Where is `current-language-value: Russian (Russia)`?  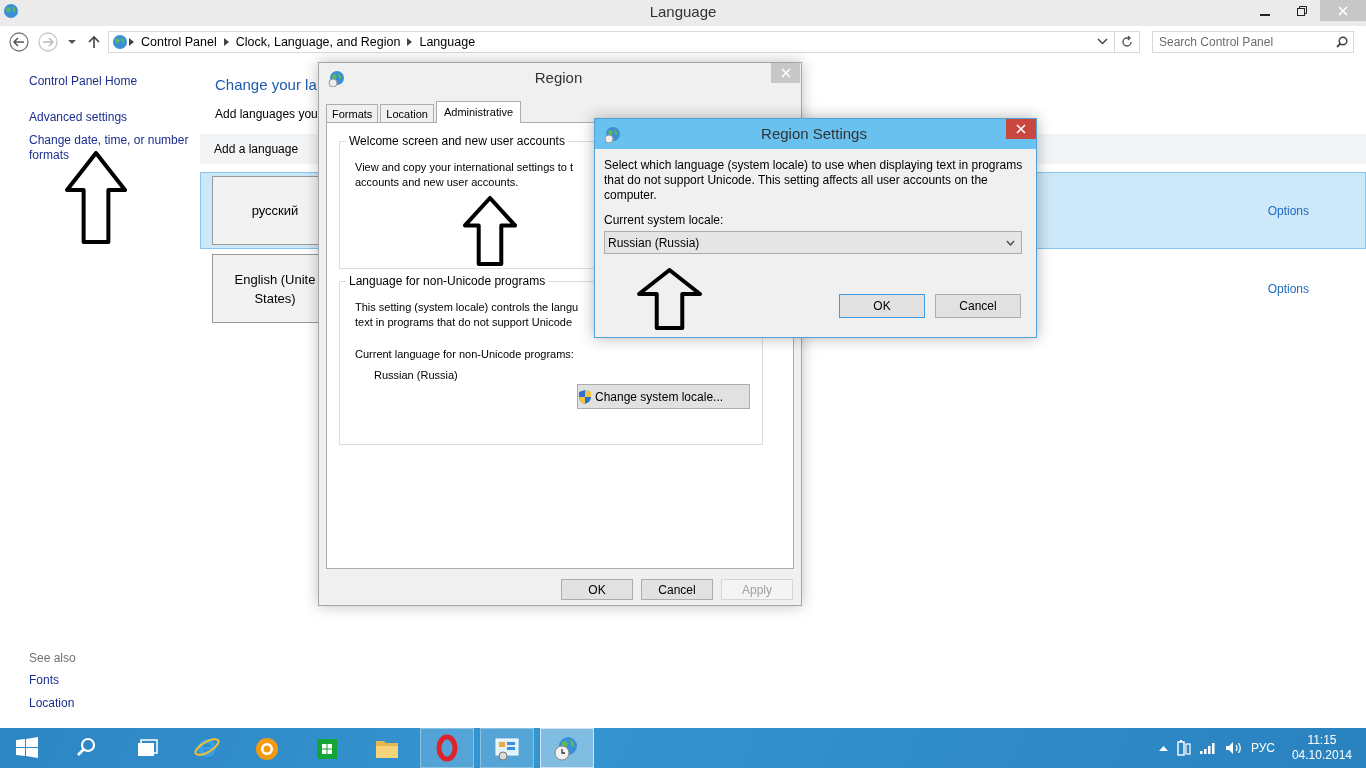
current-language-value: Russian (Russia) is located at coordinates (416, 375).